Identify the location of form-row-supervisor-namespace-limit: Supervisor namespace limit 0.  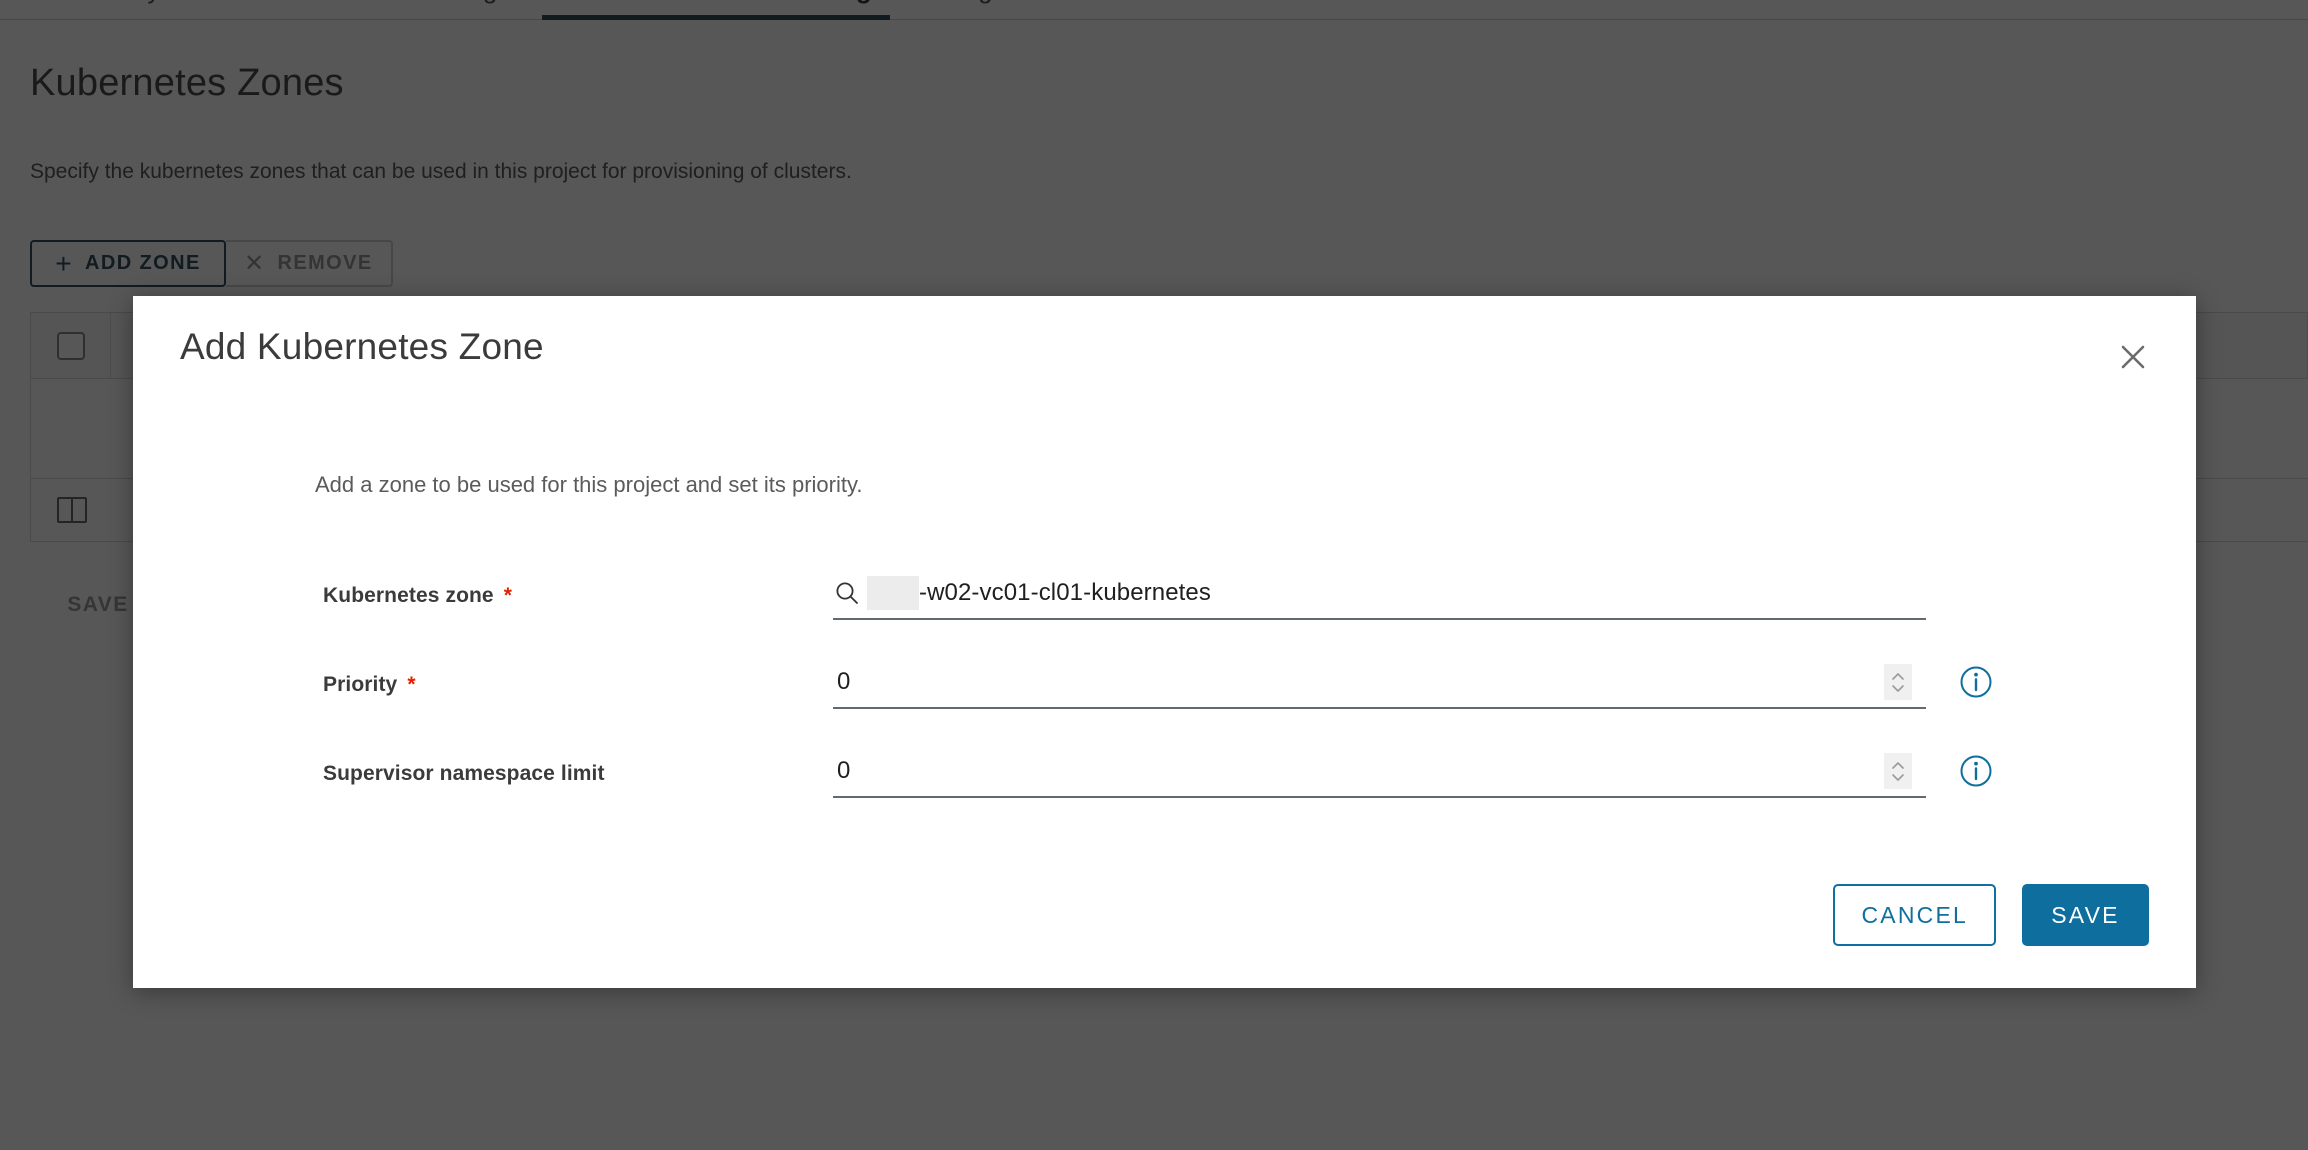
(1164, 790).